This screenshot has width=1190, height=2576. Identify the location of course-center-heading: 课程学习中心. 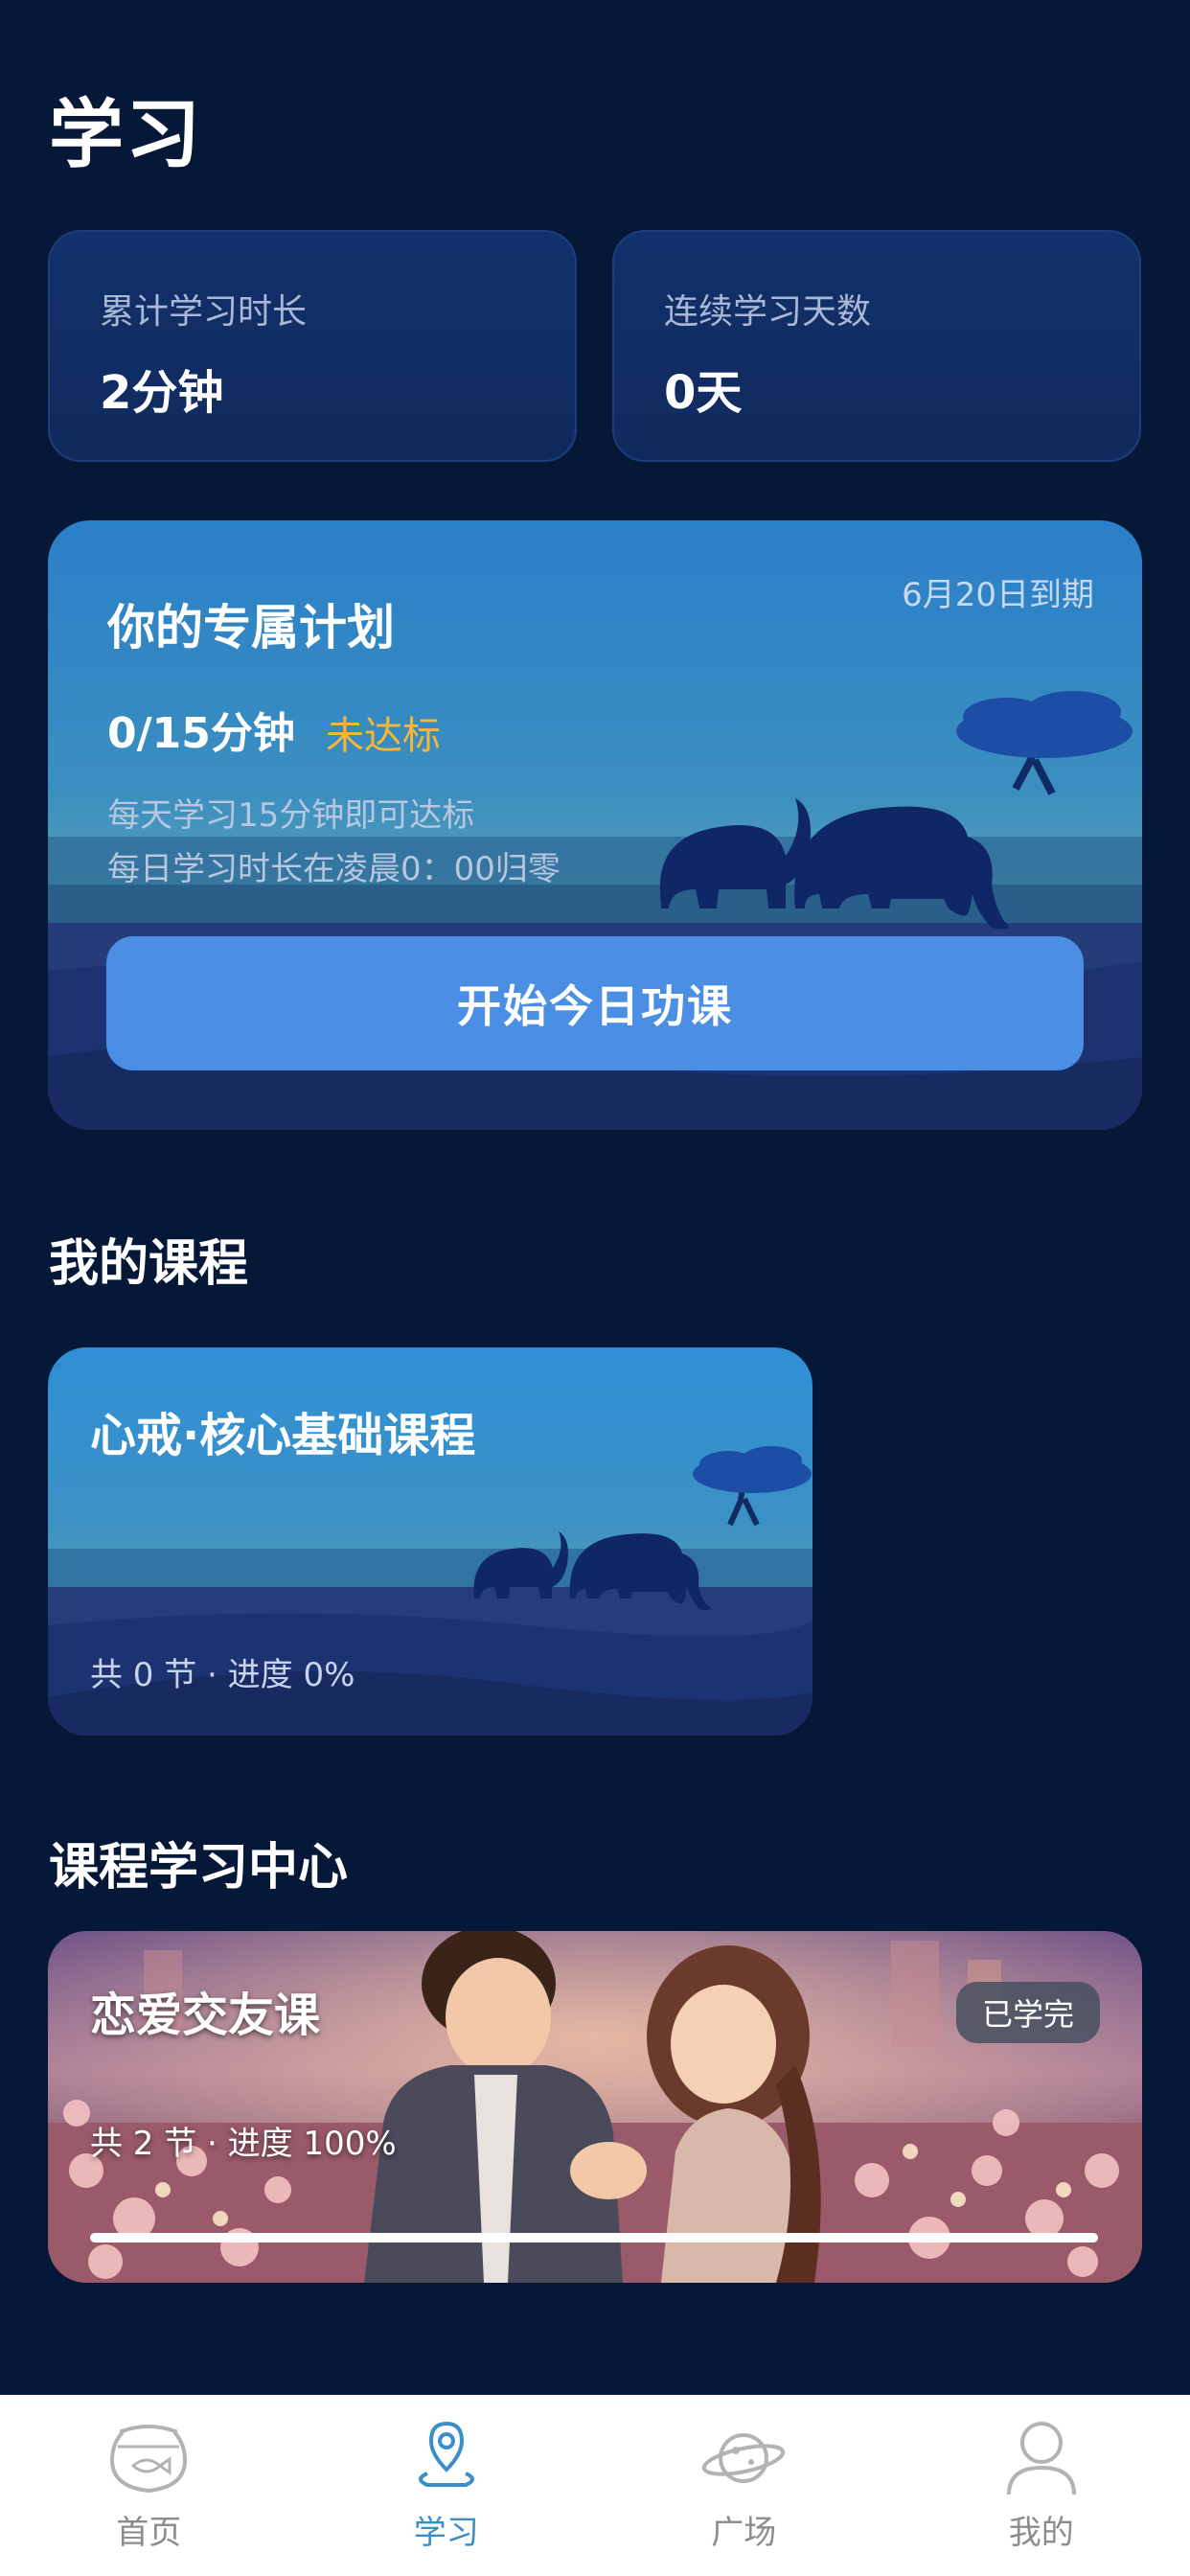
(199, 1868).